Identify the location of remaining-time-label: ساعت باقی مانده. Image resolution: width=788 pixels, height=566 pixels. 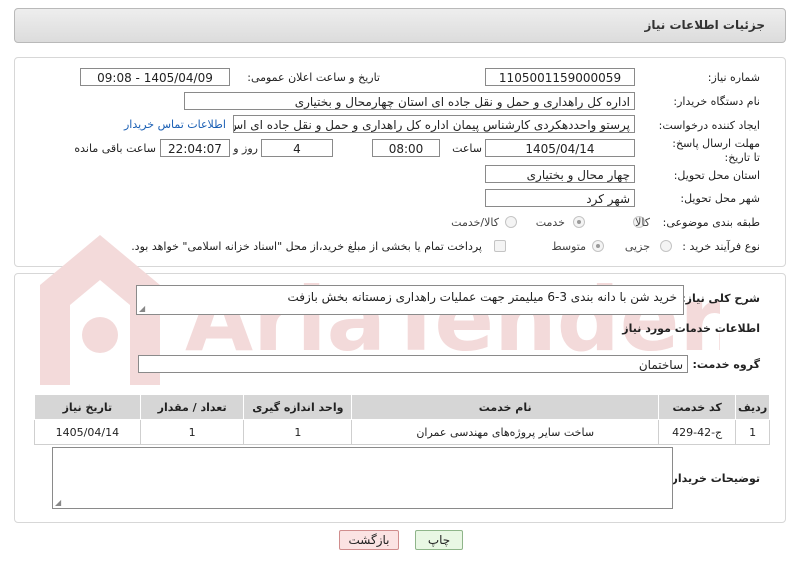
(115, 148).